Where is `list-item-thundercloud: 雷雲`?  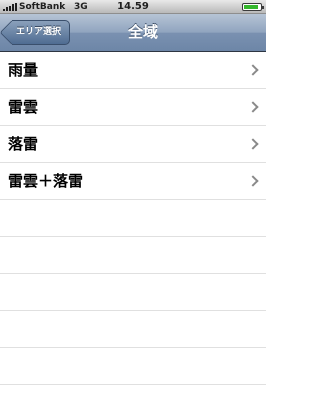 list-item-thundercloud: 雷雲 is located at coordinates (133, 107).